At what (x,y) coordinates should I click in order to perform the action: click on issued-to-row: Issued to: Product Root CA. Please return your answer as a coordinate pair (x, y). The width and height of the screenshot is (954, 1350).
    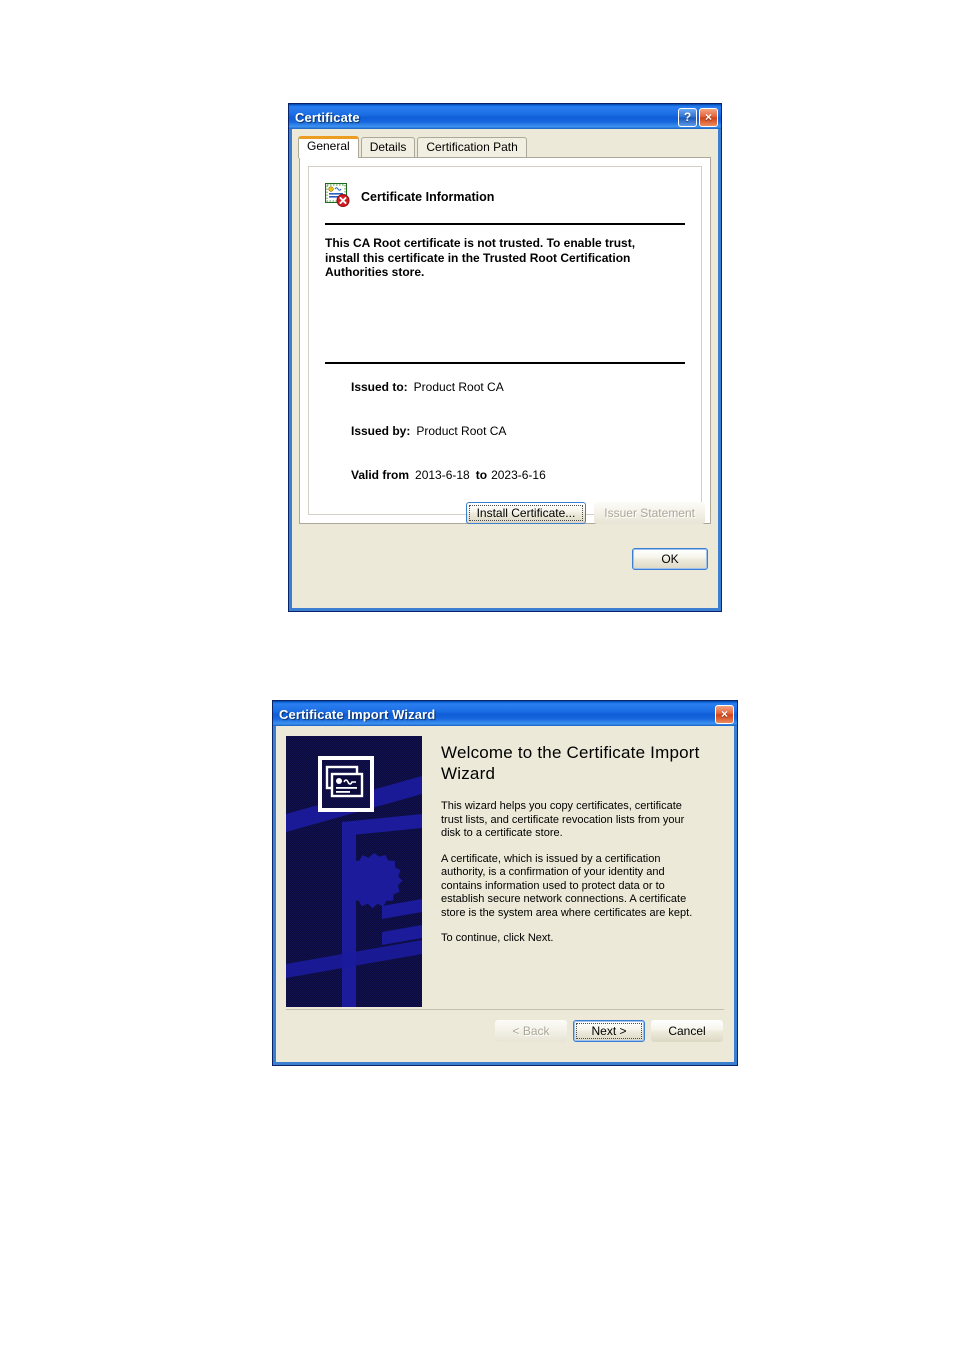
    Looking at the image, I should click on (518, 387).